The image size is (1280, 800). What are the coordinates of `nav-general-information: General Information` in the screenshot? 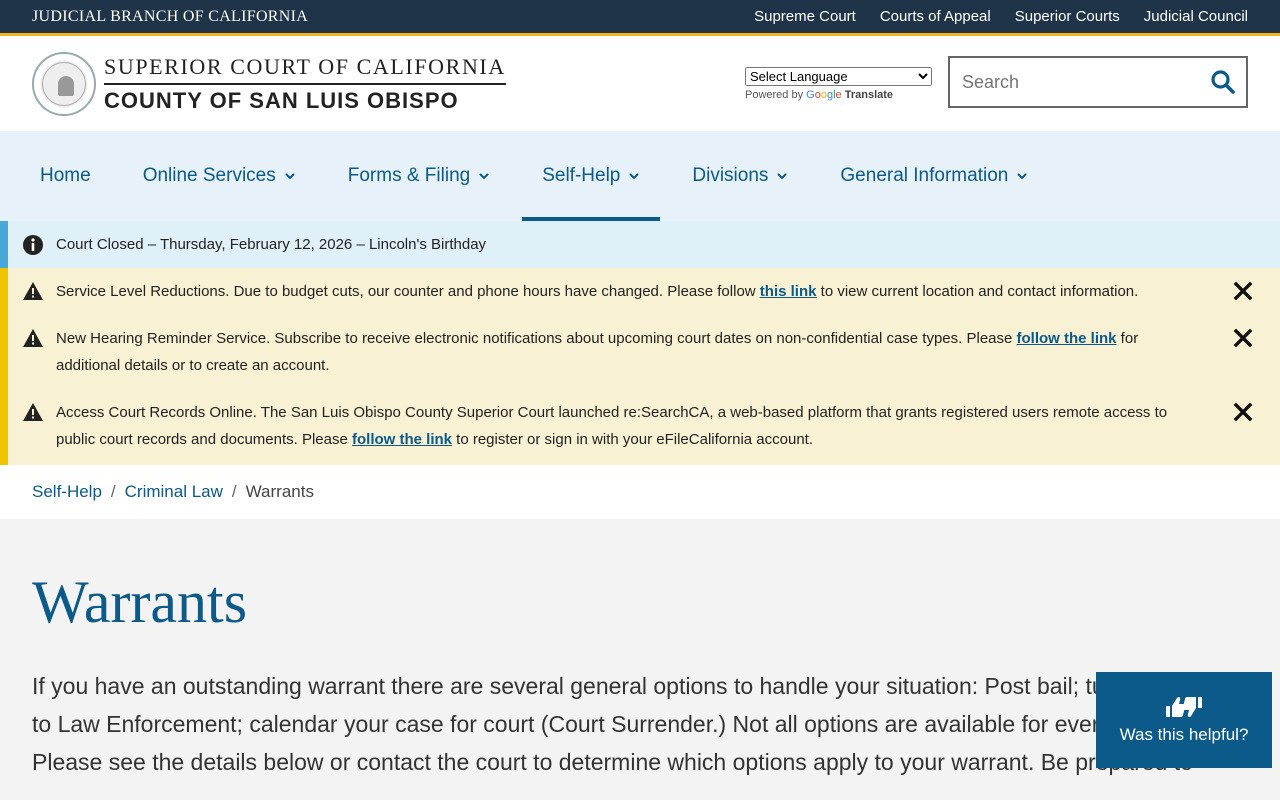 It's located at (934, 176).